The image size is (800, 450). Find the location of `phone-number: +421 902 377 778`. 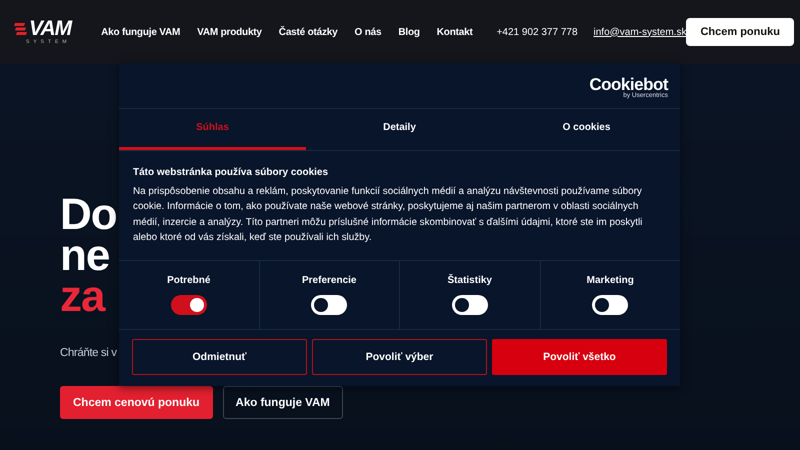

phone-number: +421 902 377 778 is located at coordinates (537, 32).